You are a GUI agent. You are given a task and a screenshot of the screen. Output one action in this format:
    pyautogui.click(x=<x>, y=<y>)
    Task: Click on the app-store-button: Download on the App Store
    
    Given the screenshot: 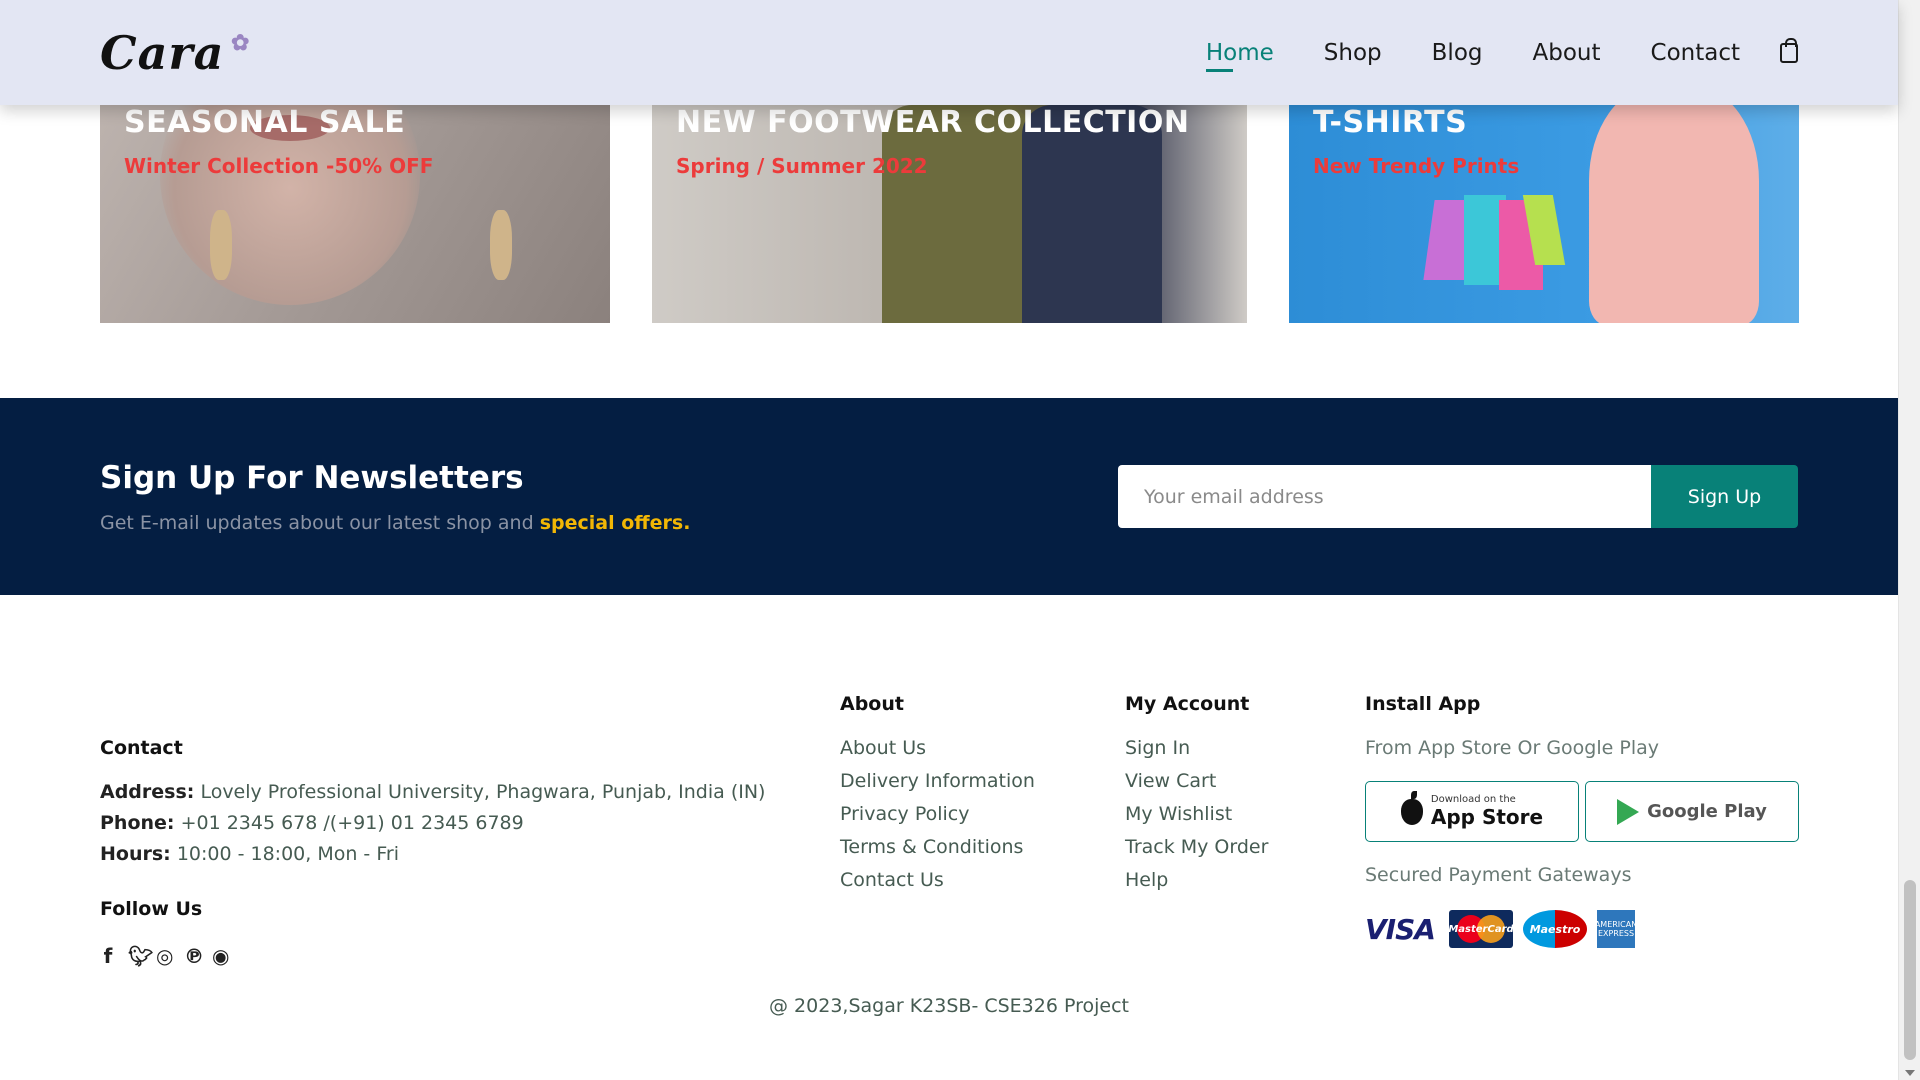 What is the action you would take?
    pyautogui.click(x=1472, y=811)
    